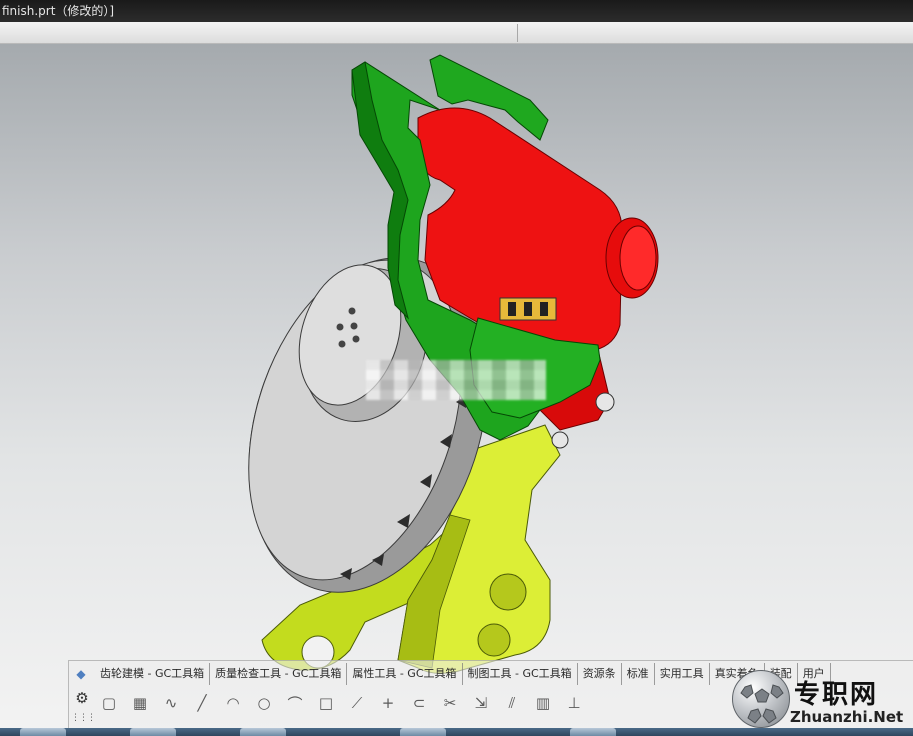 The width and height of the screenshot is (913, 736). What do you see at coordinates (574, 703) in the screenshot?
I see `constraint-icon: ⊥` at bounding box center [574, 703].